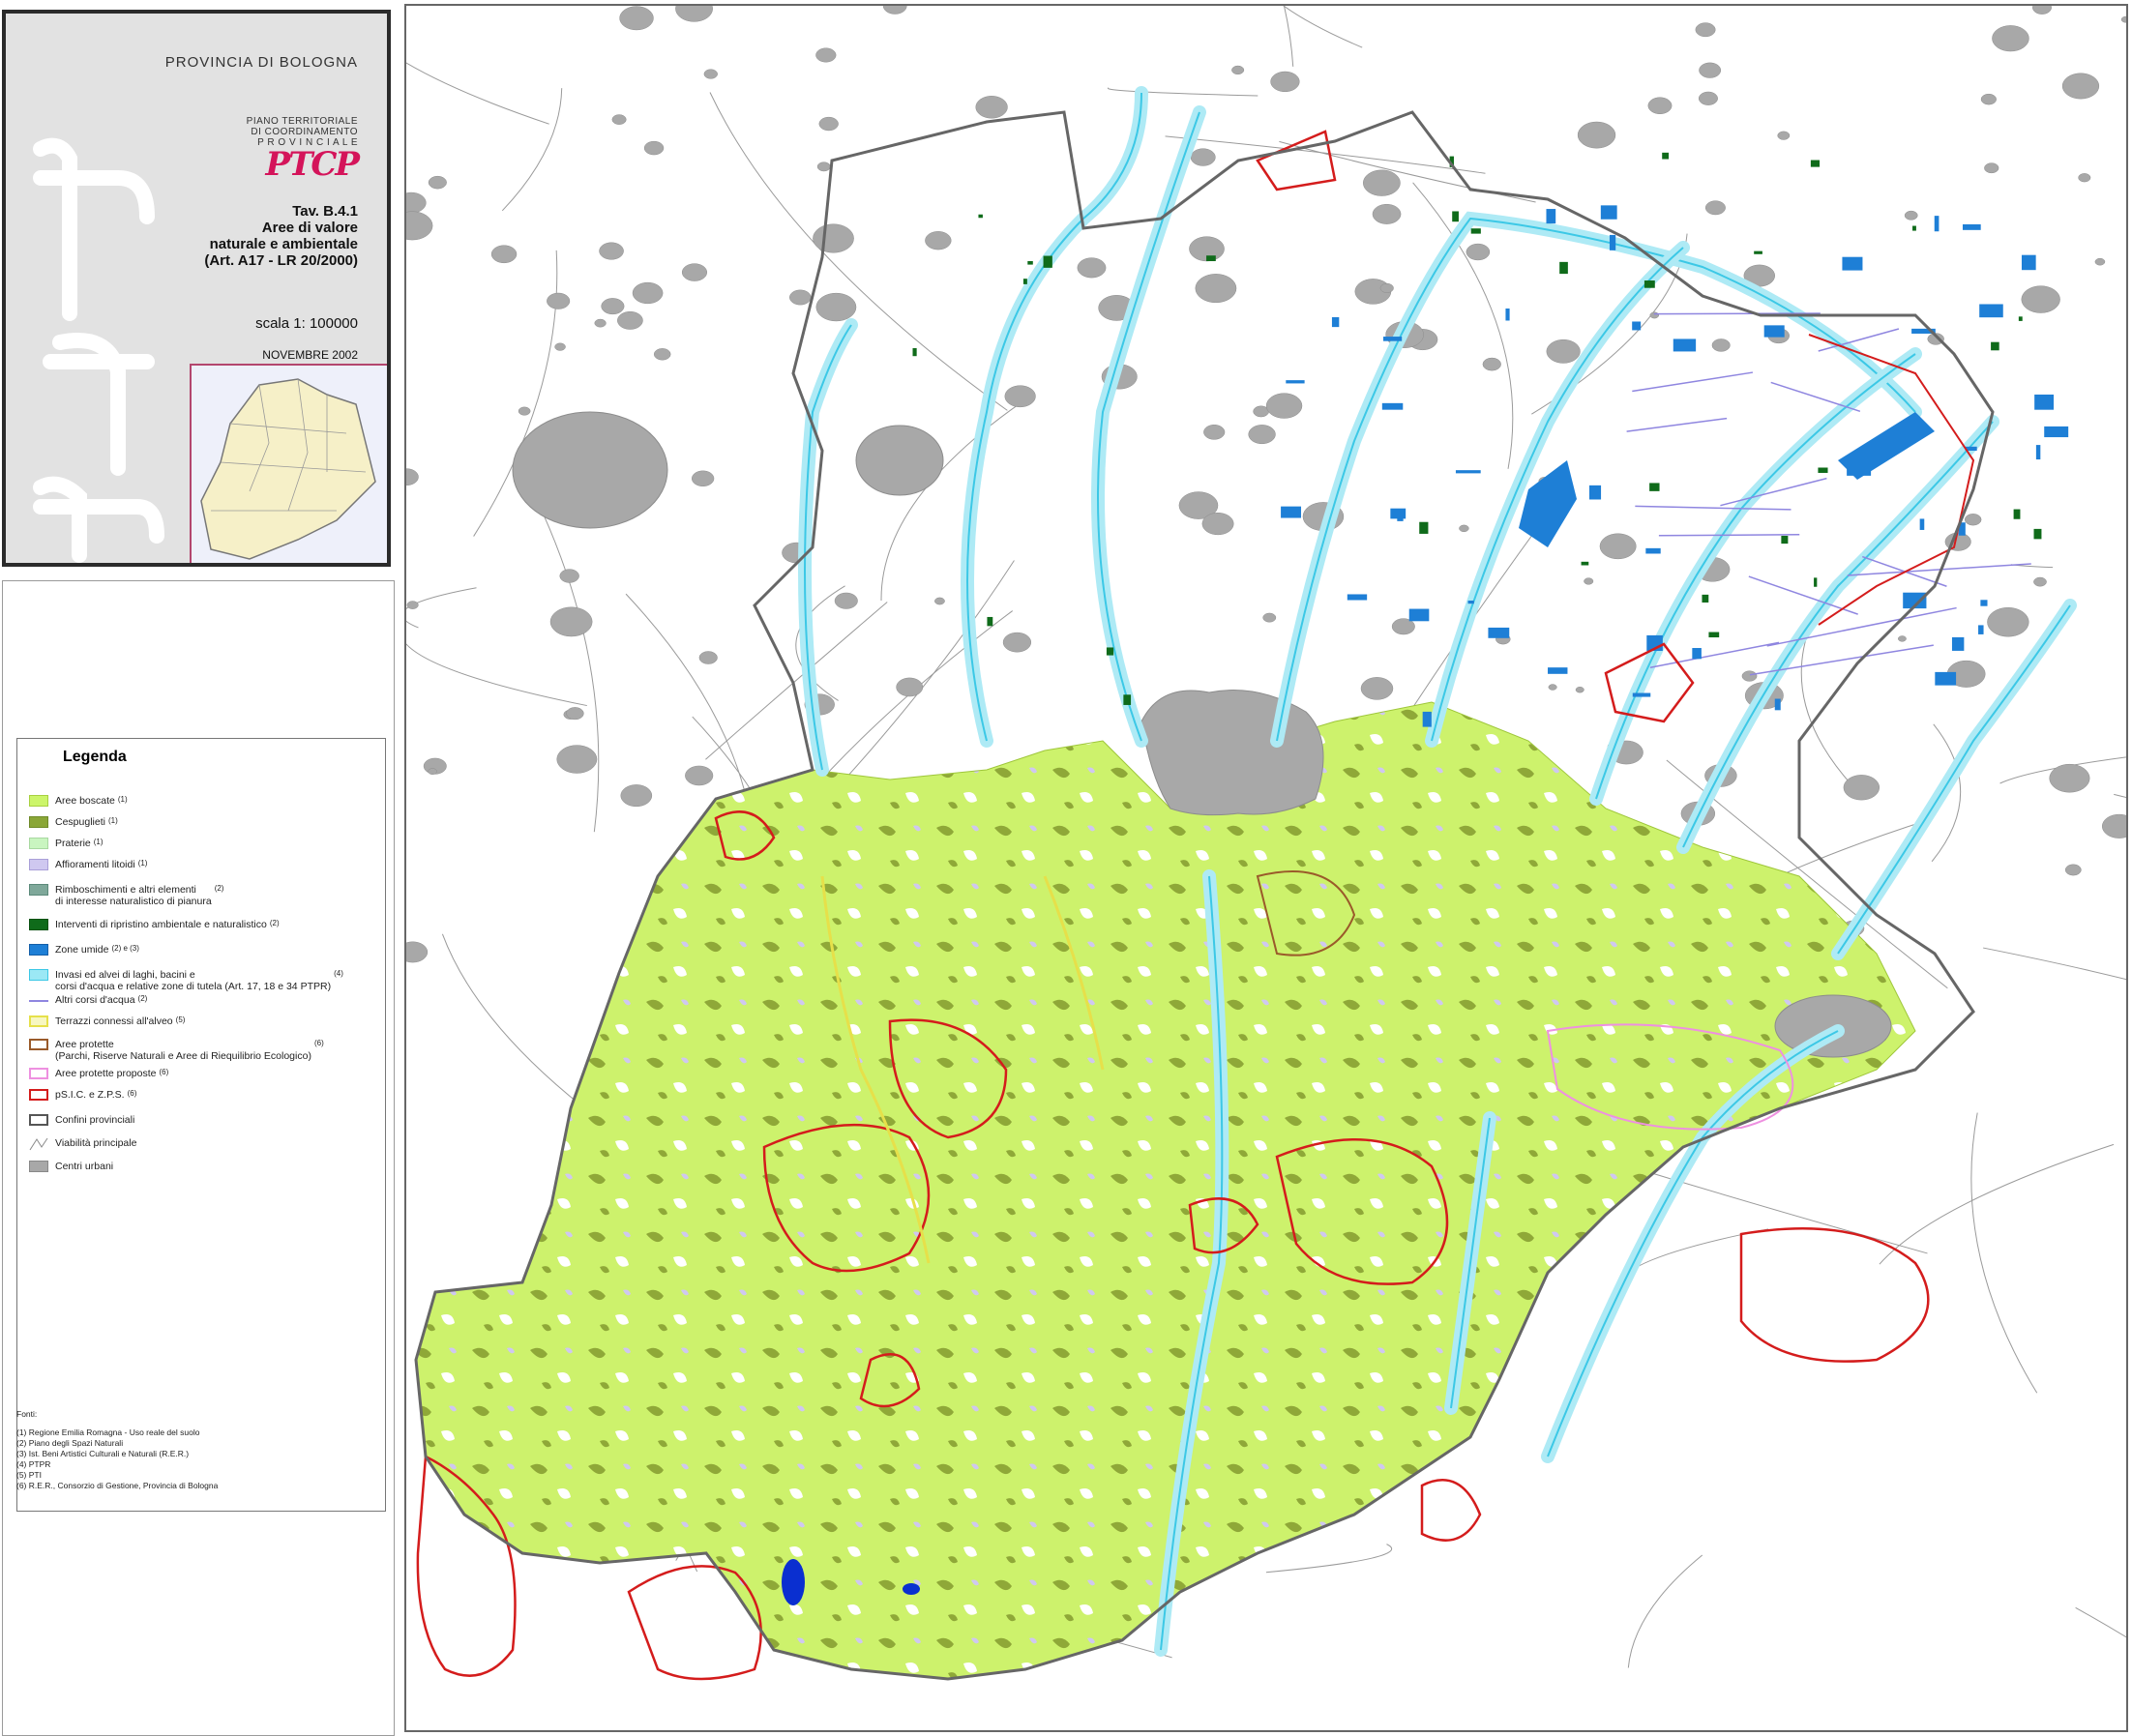 The width and height of the screenshot is (2132, 1736). Describe the element at coordinates (338, 973) in the screenshot. I see `legend-note: (4)` at that location.